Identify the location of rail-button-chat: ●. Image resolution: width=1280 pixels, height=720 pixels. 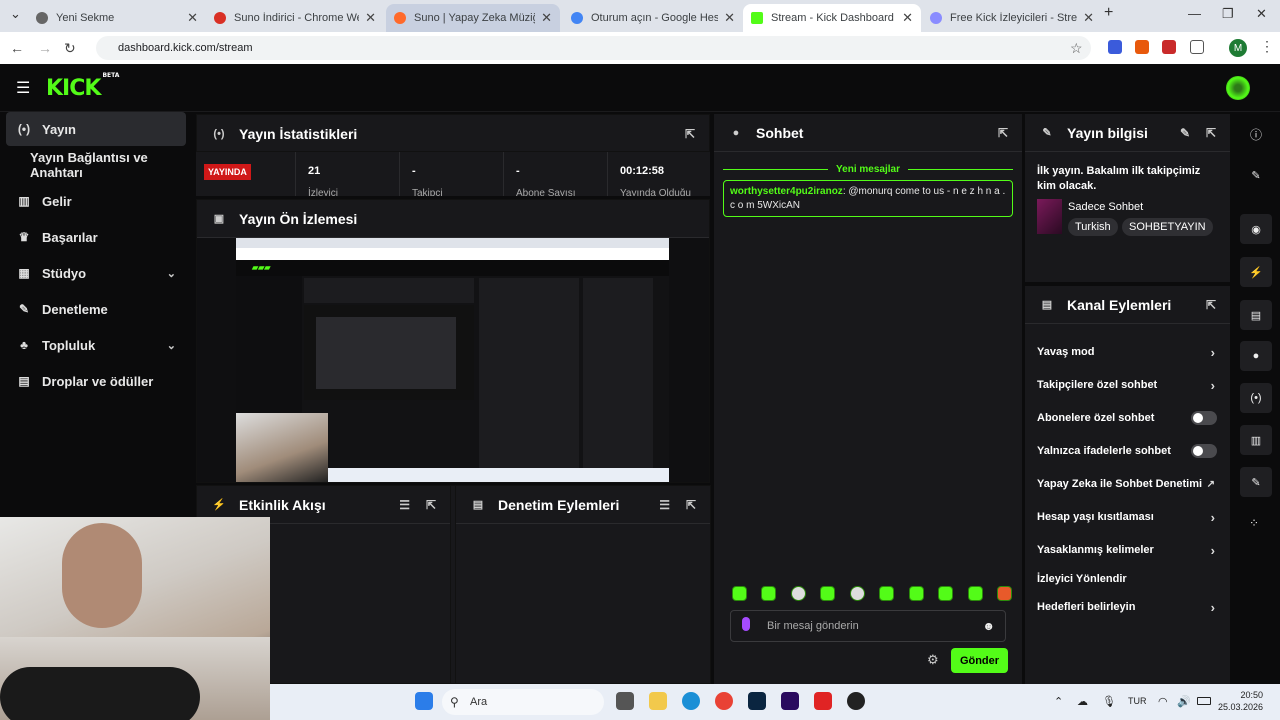
(1256, 356).